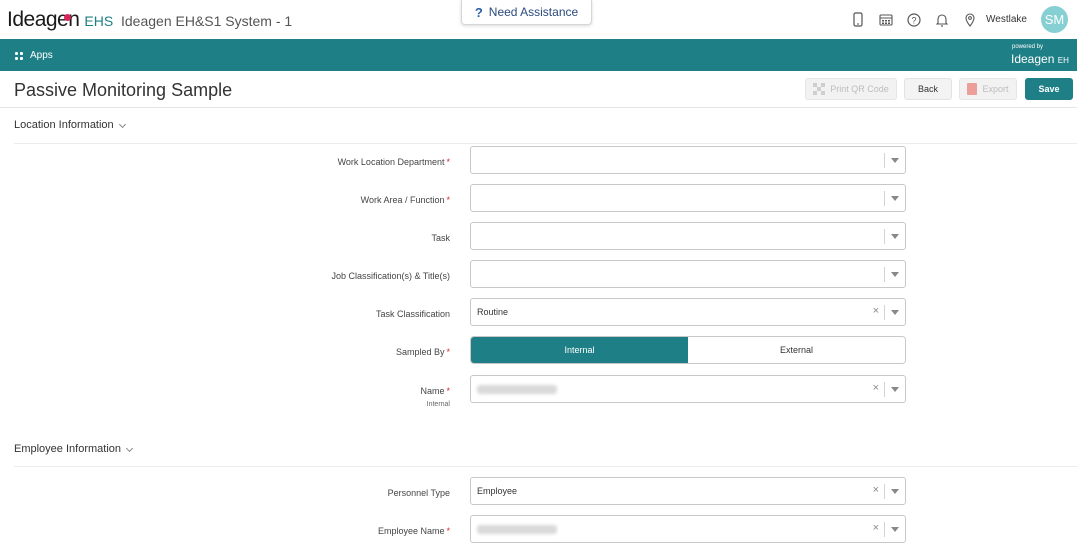  Describe the element at coordinates (60, 20) in the screenshot. I see `ideagen-ehs-logo: Ideagen EHS` at that location.